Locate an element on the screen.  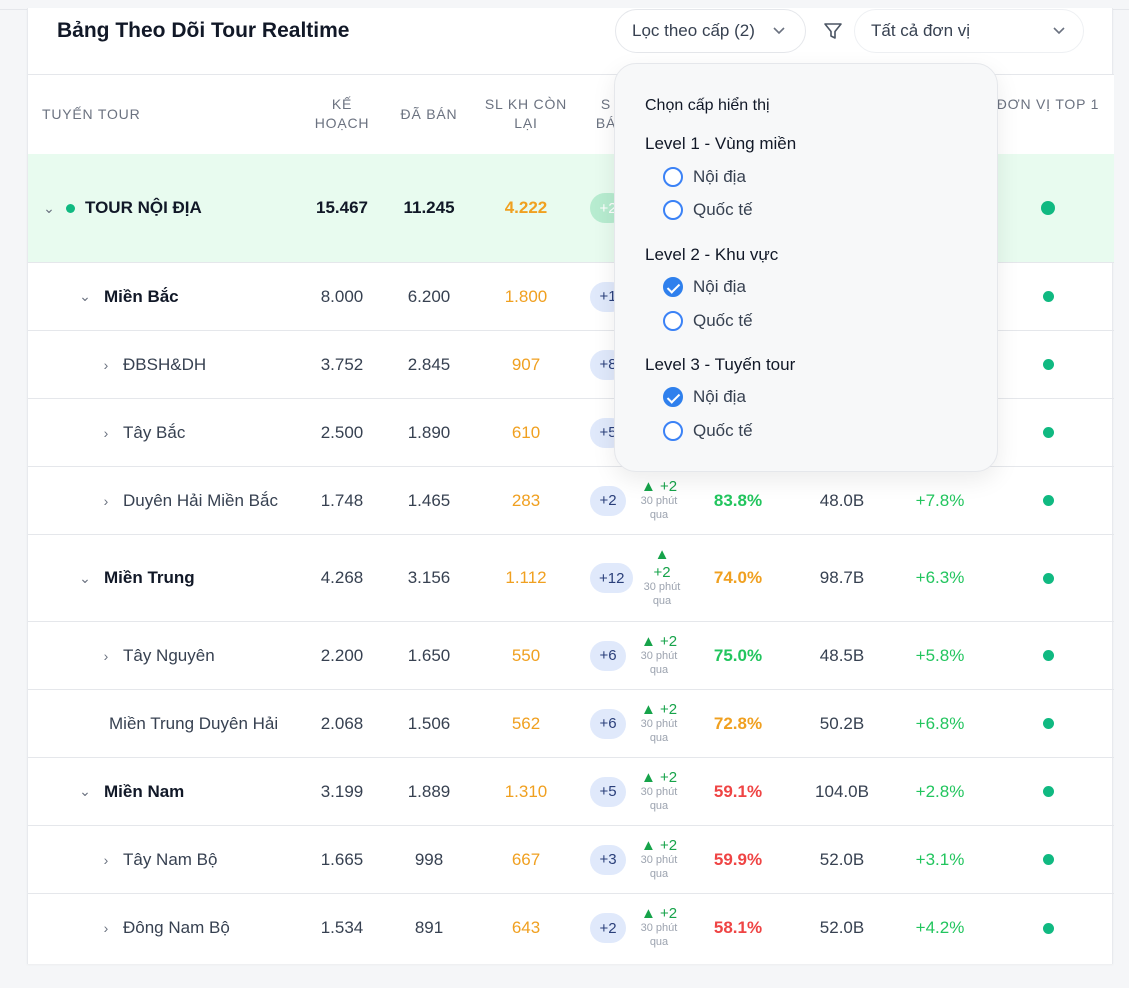
row-name: TOUR NỘI ĐỊA is located at coordinates (143, 207).